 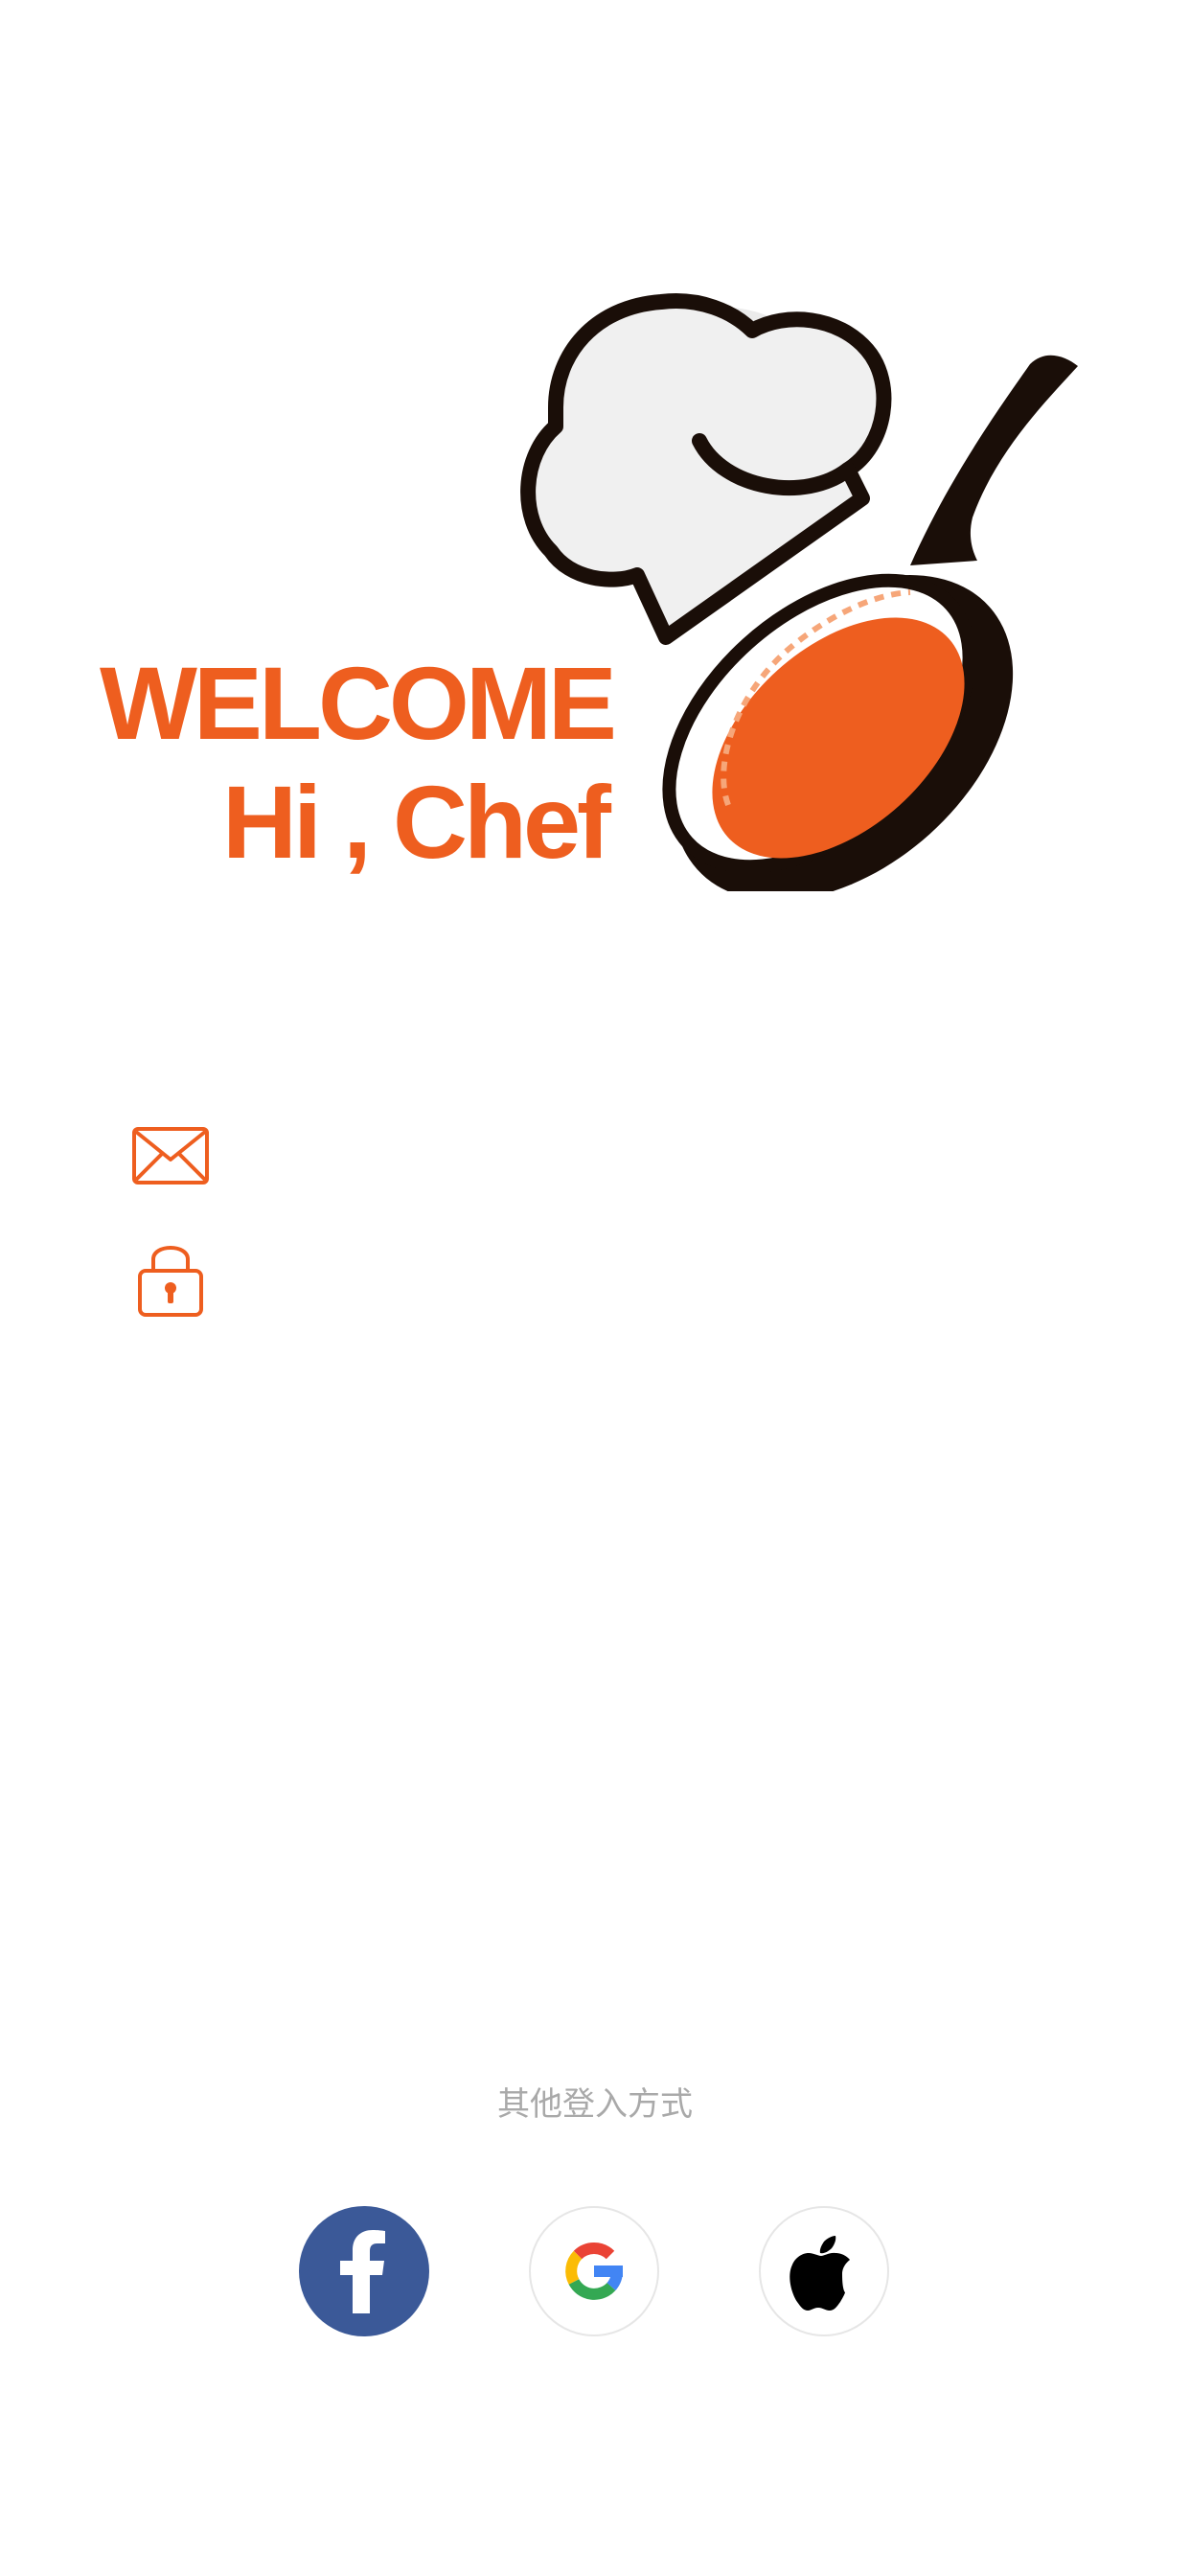 I want to click on other-login-label: 其他登入方式, so click(x=595, y=2104).